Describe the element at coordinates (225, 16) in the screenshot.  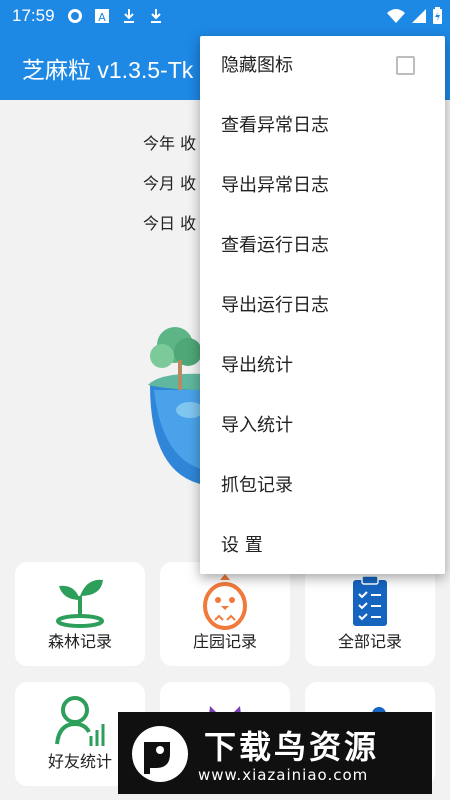
I see `status-bar: 17:59 A` at that location.